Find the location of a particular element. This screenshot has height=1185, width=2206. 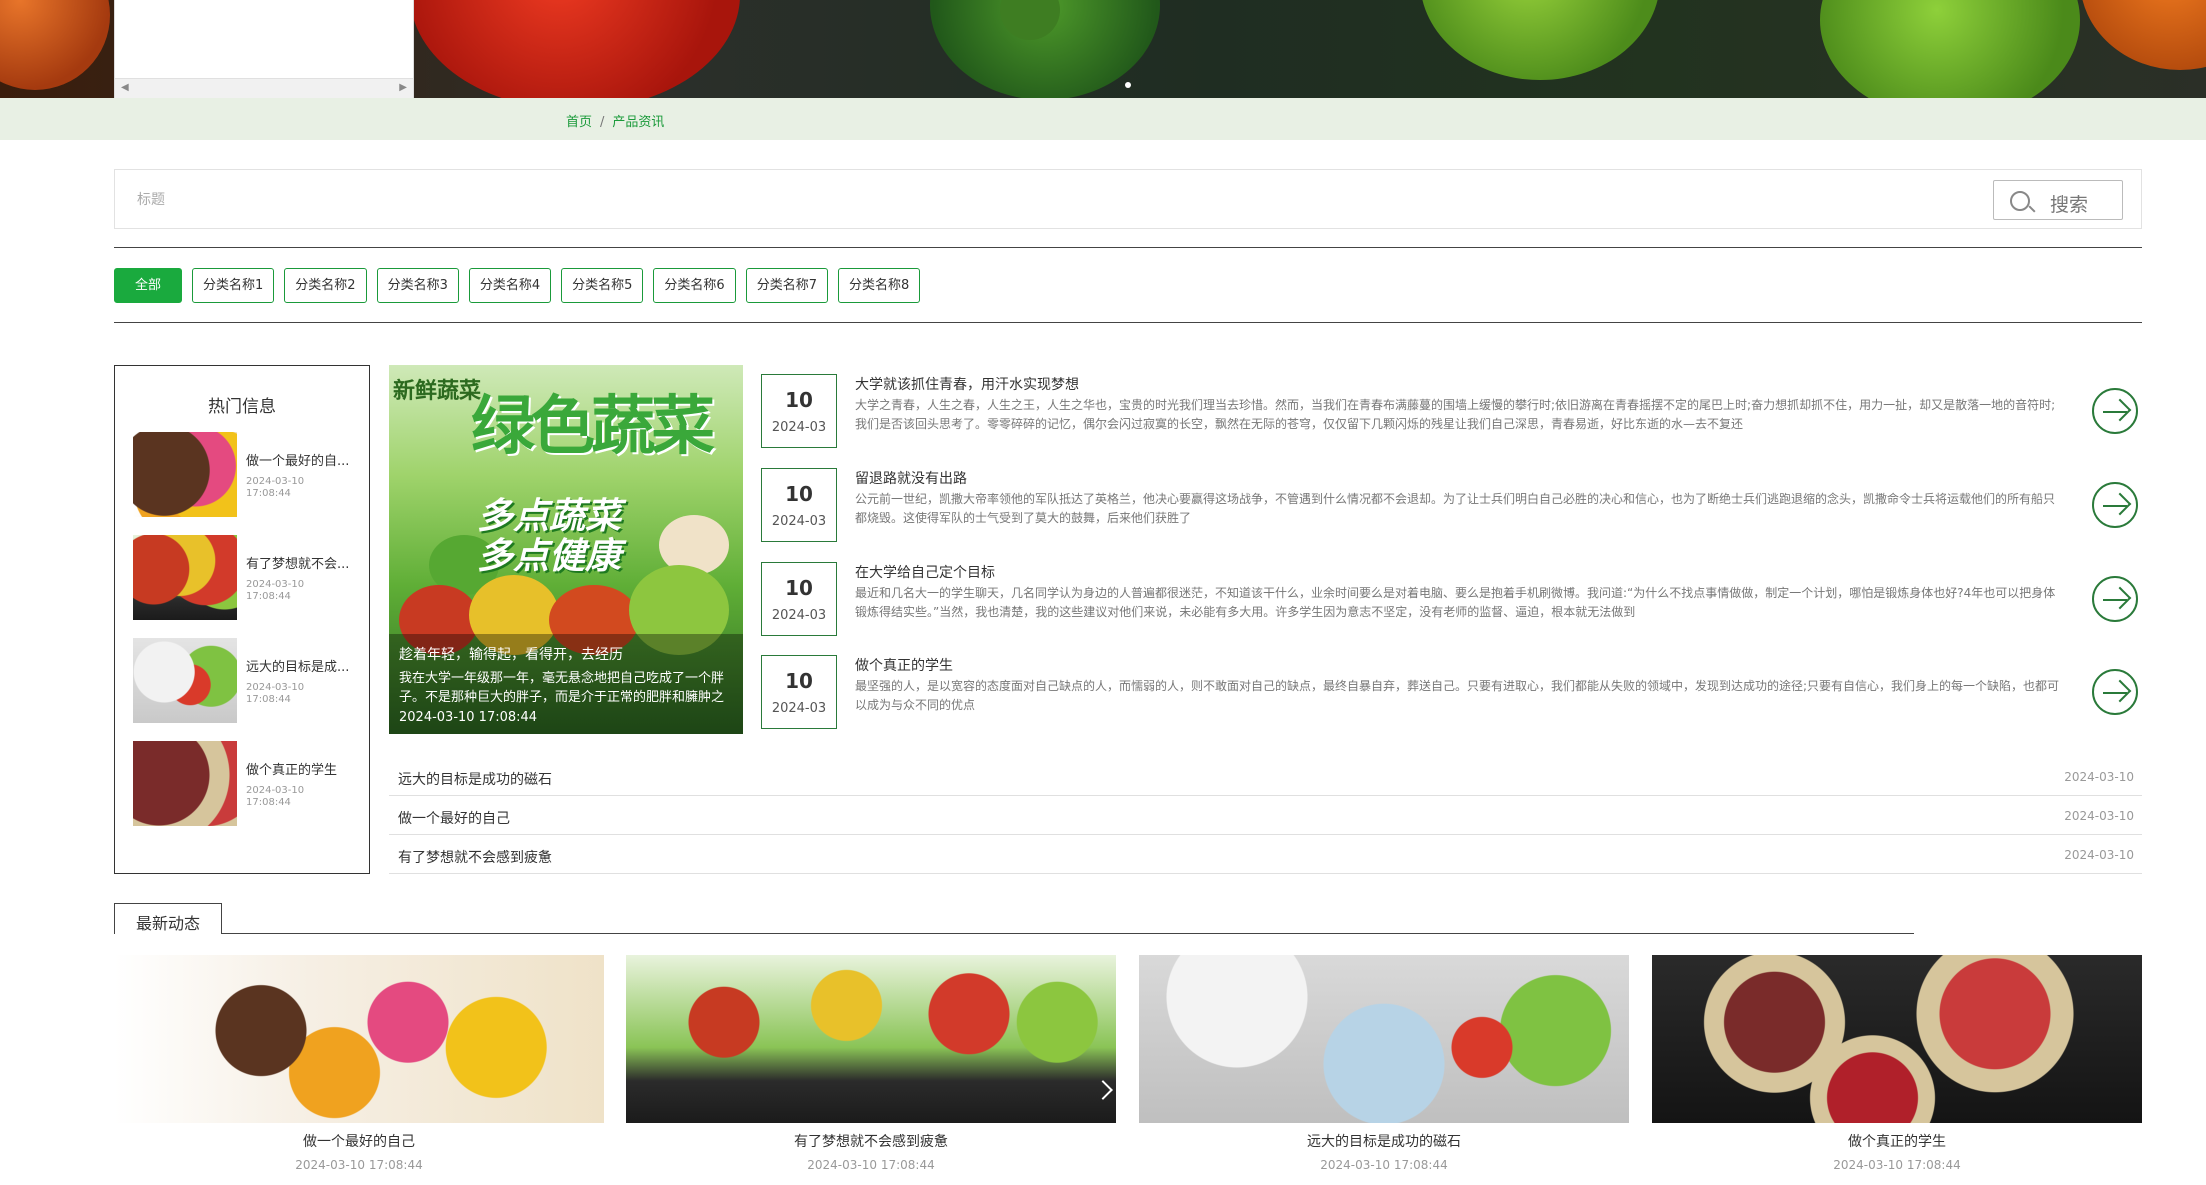

chevron-right-icon is located at coordinates (1103, 1090).